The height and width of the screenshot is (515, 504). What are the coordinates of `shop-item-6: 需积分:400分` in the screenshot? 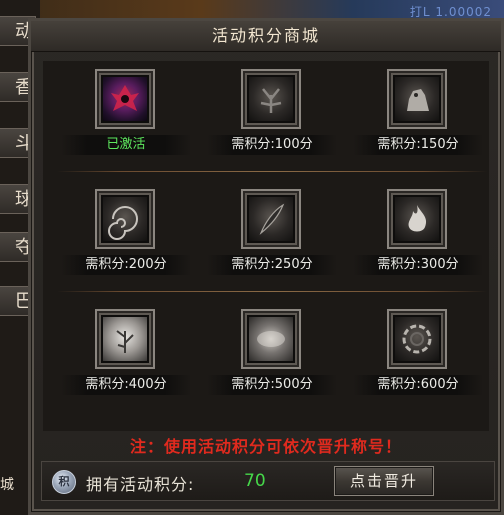 It's located at (126, 360).